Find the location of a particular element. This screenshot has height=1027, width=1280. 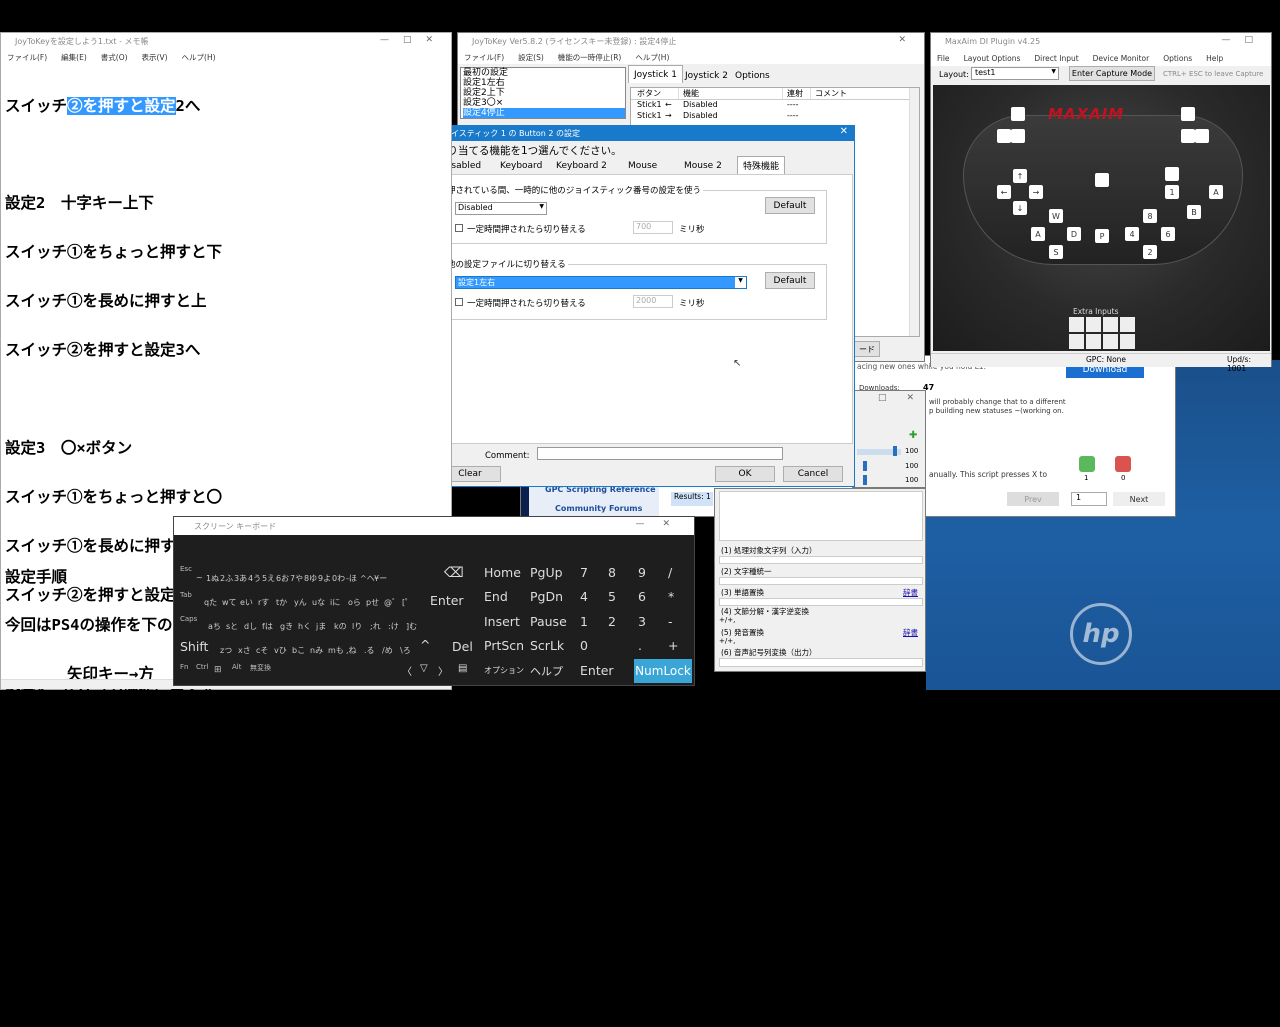

circle-button-1: 1 is located at coordinates (1172, 192).